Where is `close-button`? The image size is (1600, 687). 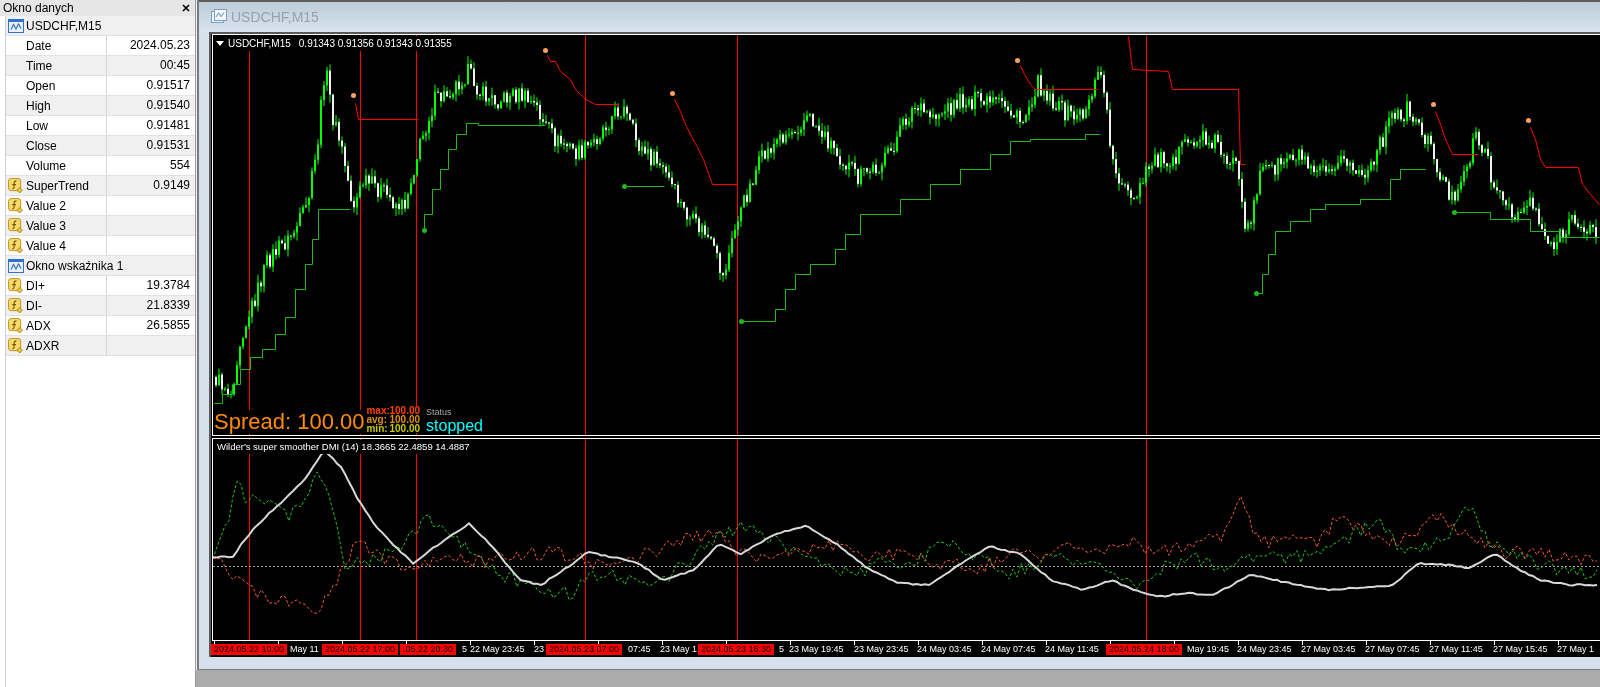
close-button is located at coordinates (186, 8).